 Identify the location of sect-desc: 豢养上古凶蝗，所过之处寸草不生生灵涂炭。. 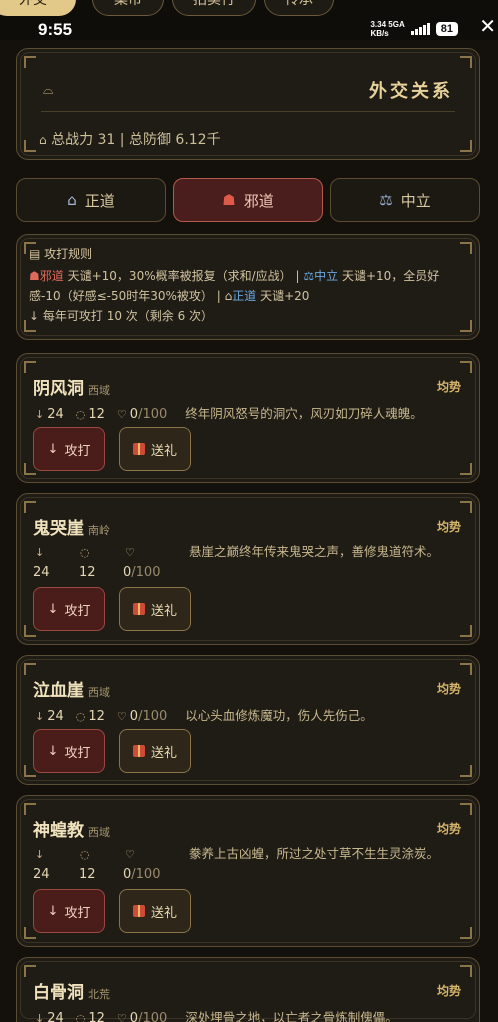
(314, 853).